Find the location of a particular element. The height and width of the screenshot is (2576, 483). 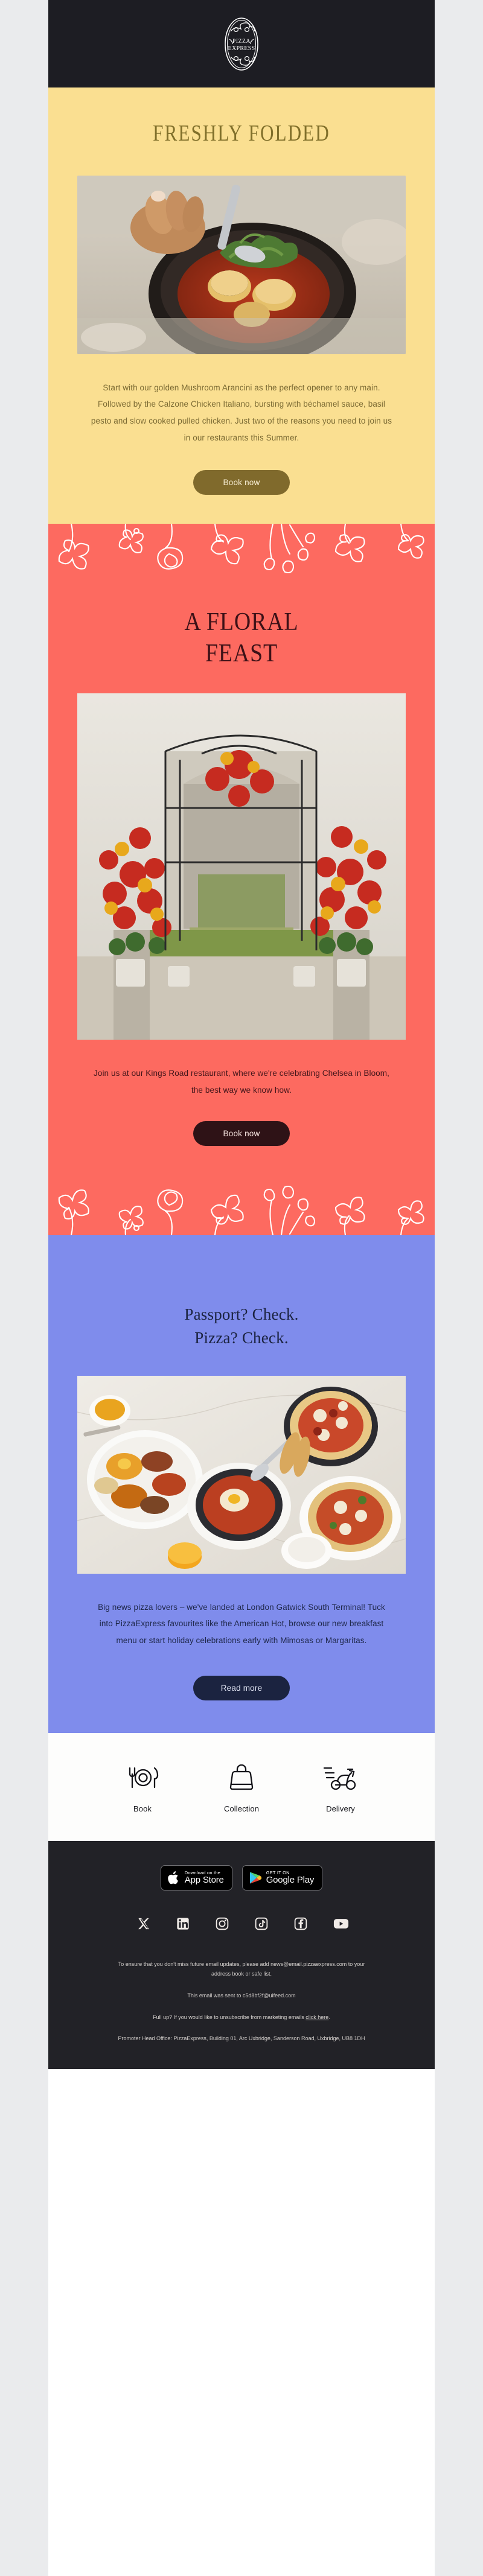

floral-feast-image is located at coordinates (241, 867).